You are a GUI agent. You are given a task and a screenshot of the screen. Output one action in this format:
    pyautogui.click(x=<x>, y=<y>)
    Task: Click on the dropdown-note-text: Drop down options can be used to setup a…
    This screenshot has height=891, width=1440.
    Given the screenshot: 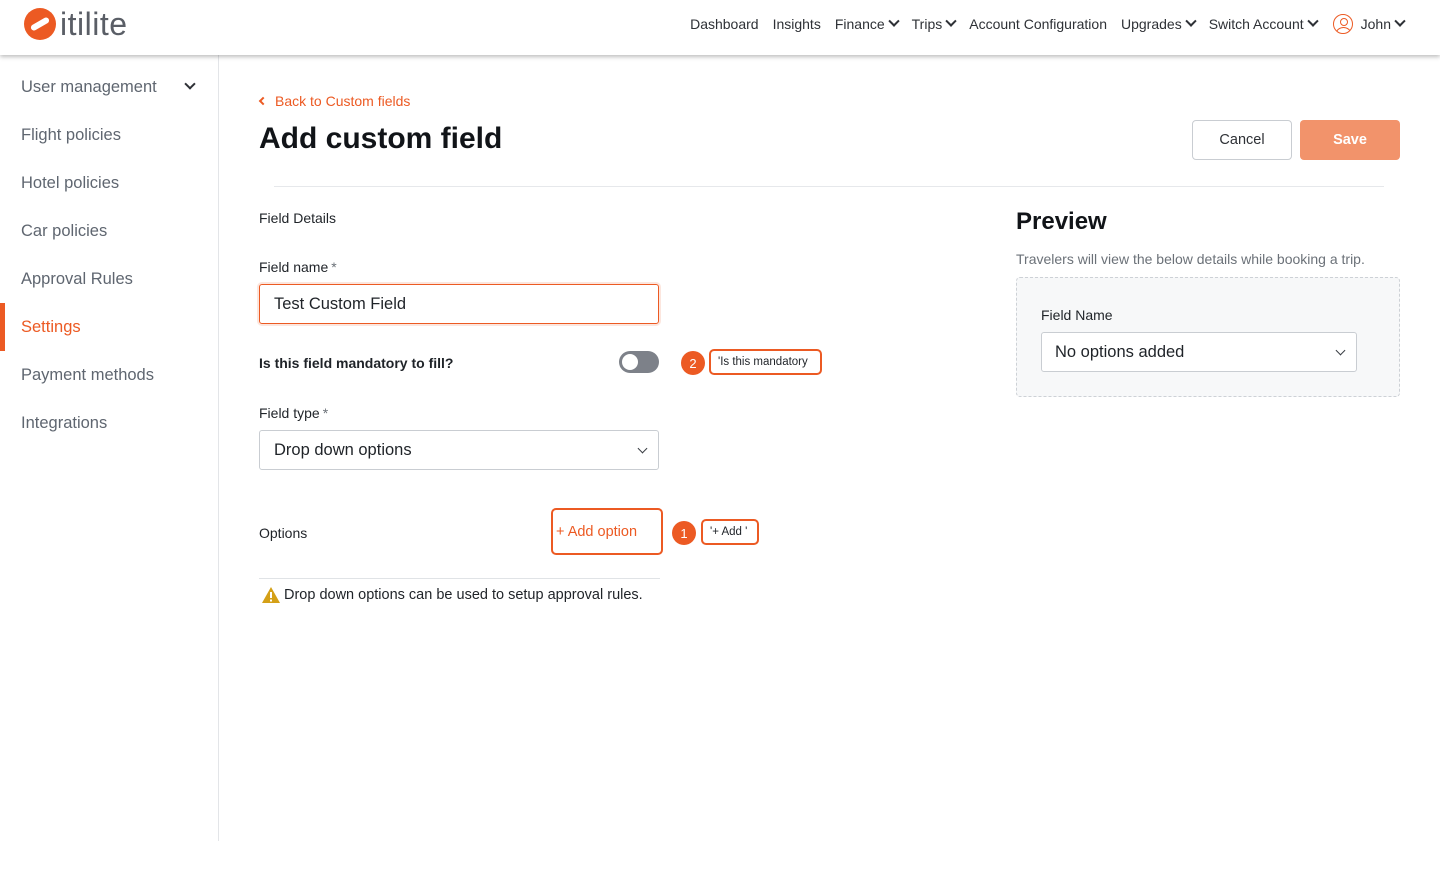 What is the action you would take?
    pyautogui.click(x=463, y=595)
    